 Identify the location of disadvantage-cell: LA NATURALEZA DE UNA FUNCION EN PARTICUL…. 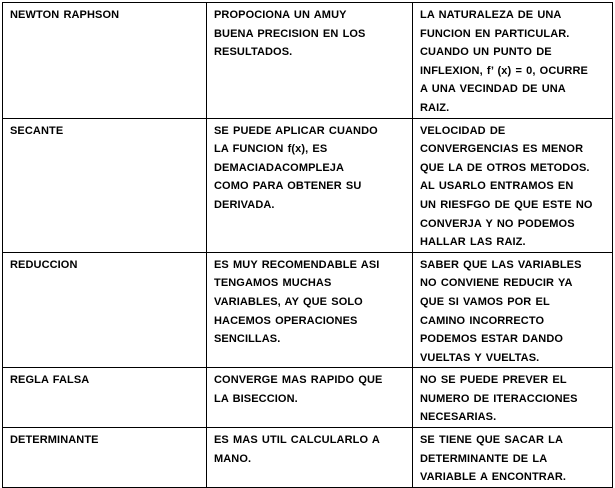
(512, 60).